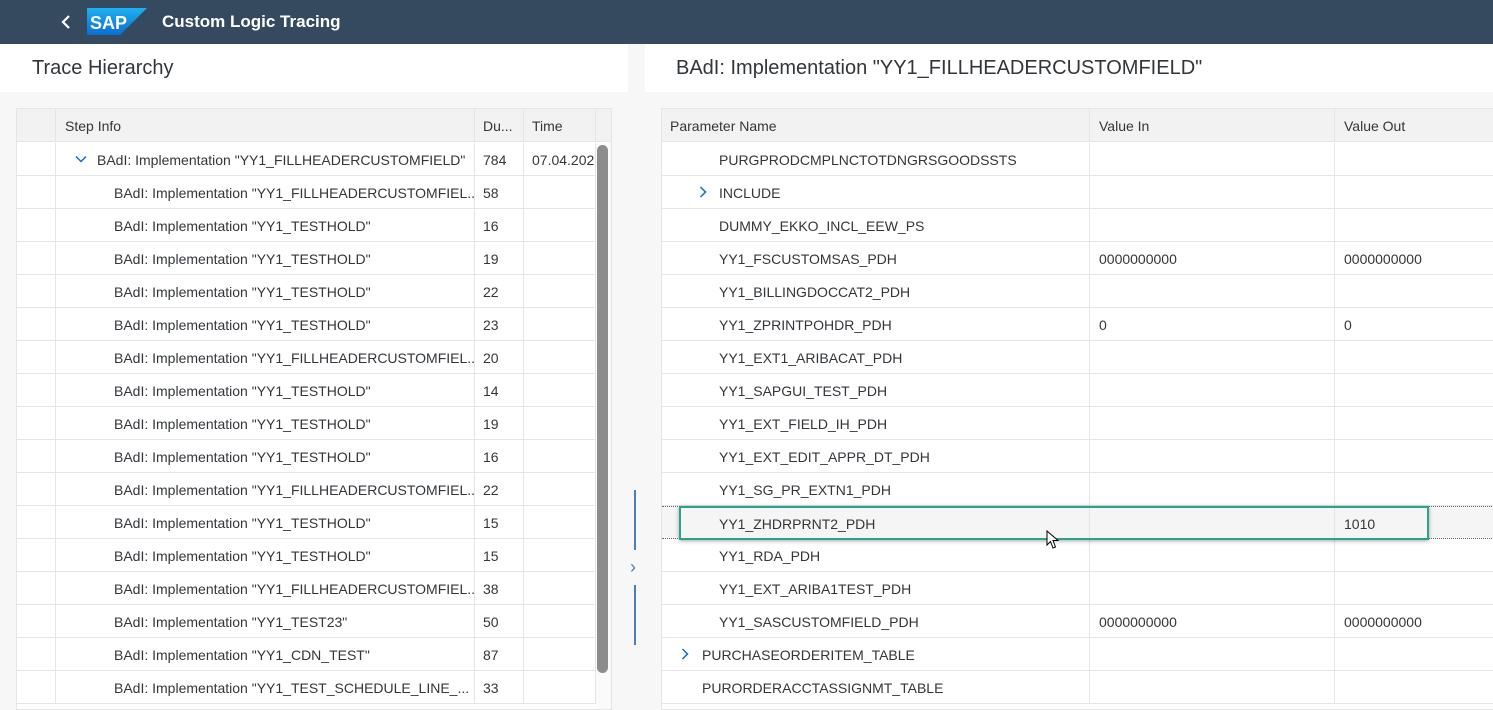 Image resolution: width=1493 pixels, height=710 pixels. What do you see at coordinates (560, 125) in the screenshot?
I see `column-header-time: Time` at bounding box center [560, 125].